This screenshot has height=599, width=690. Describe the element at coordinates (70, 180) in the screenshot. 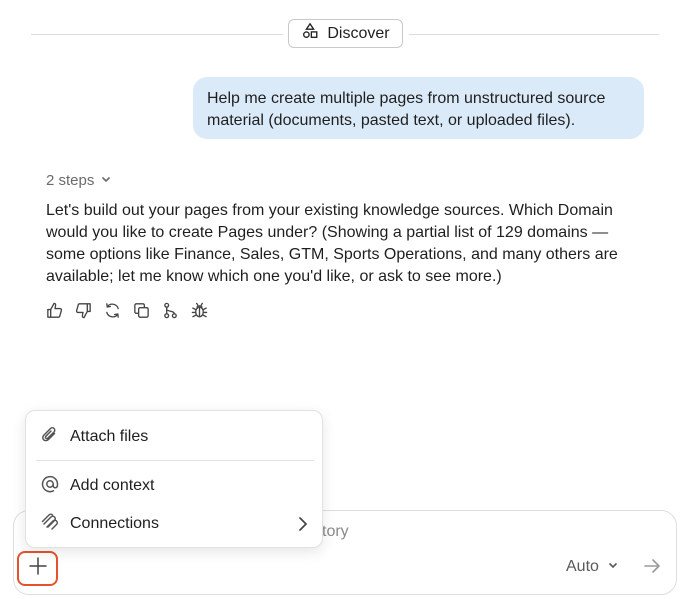

I see `steps-label: 2 steps` at that location.